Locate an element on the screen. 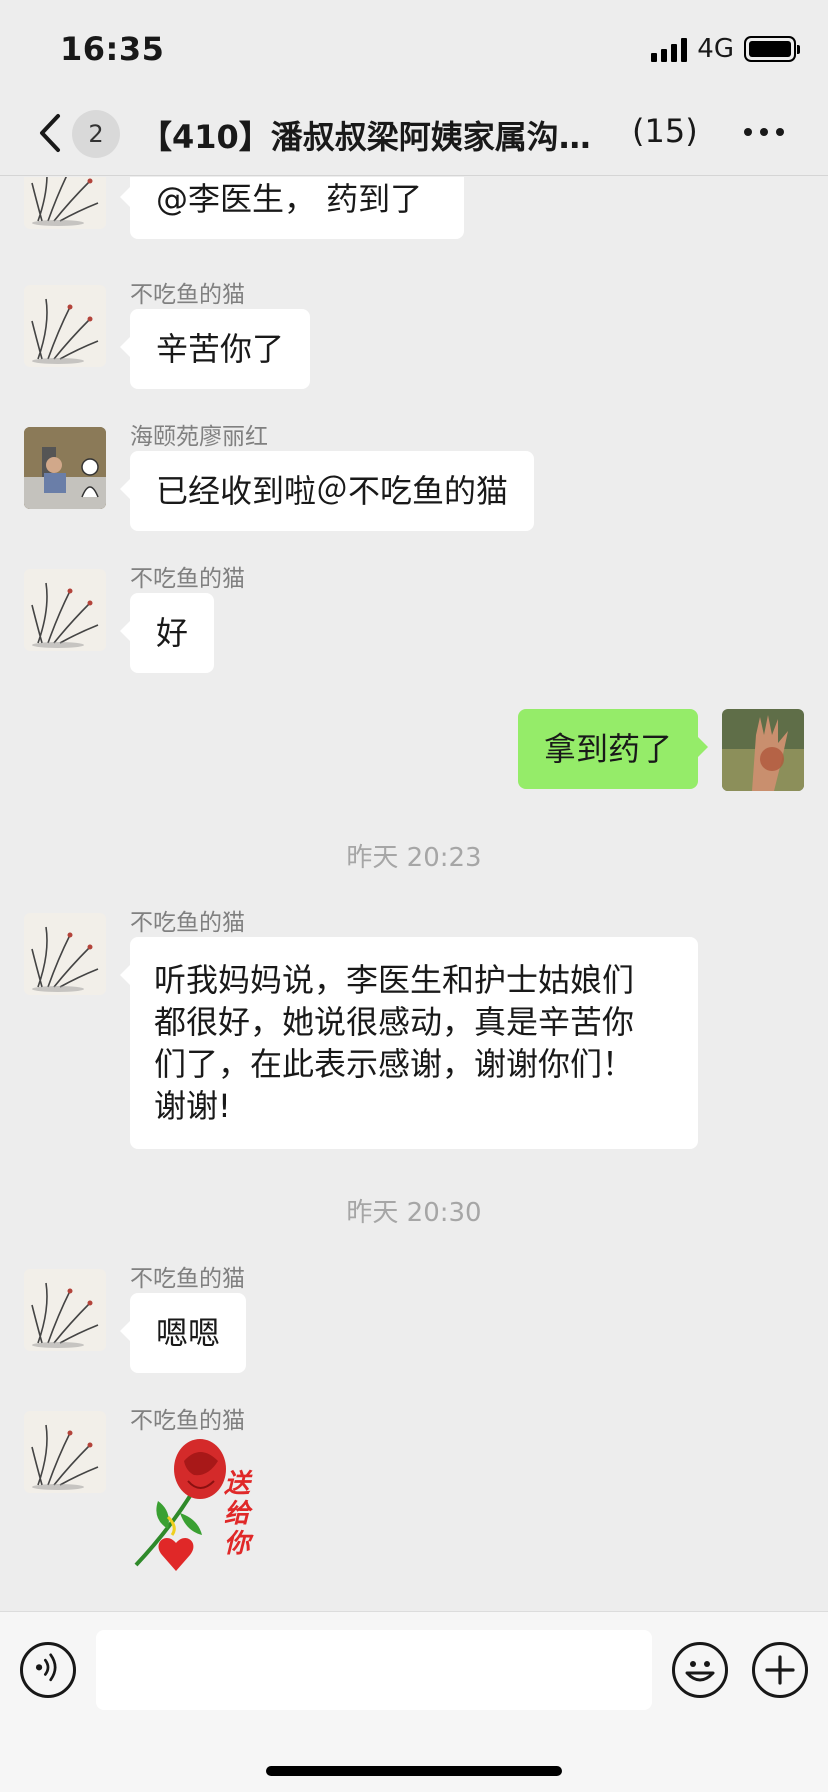 The height and width of the screenshot is (1792, 828). message-bubble: @李医生， 药到了 is located at coordinates (292, 208).